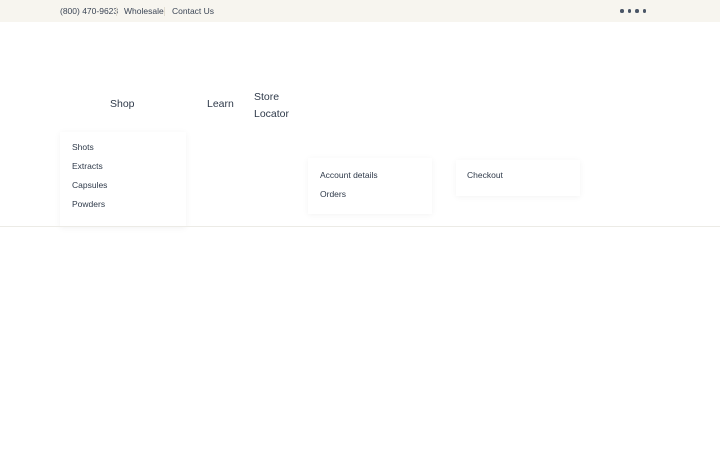 This screenshot has height=450, width=720. I want to click on header-divider, so click(360, 226).